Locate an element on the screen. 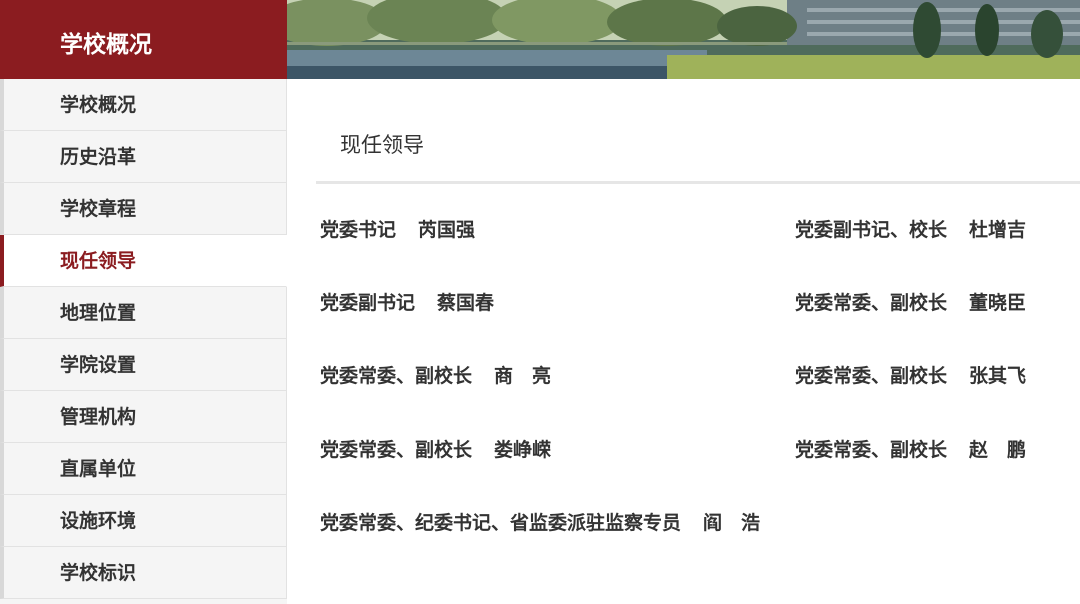  leader-entry: 党委副书记、校长 杜增吉 is located at coordinates (910, 228).